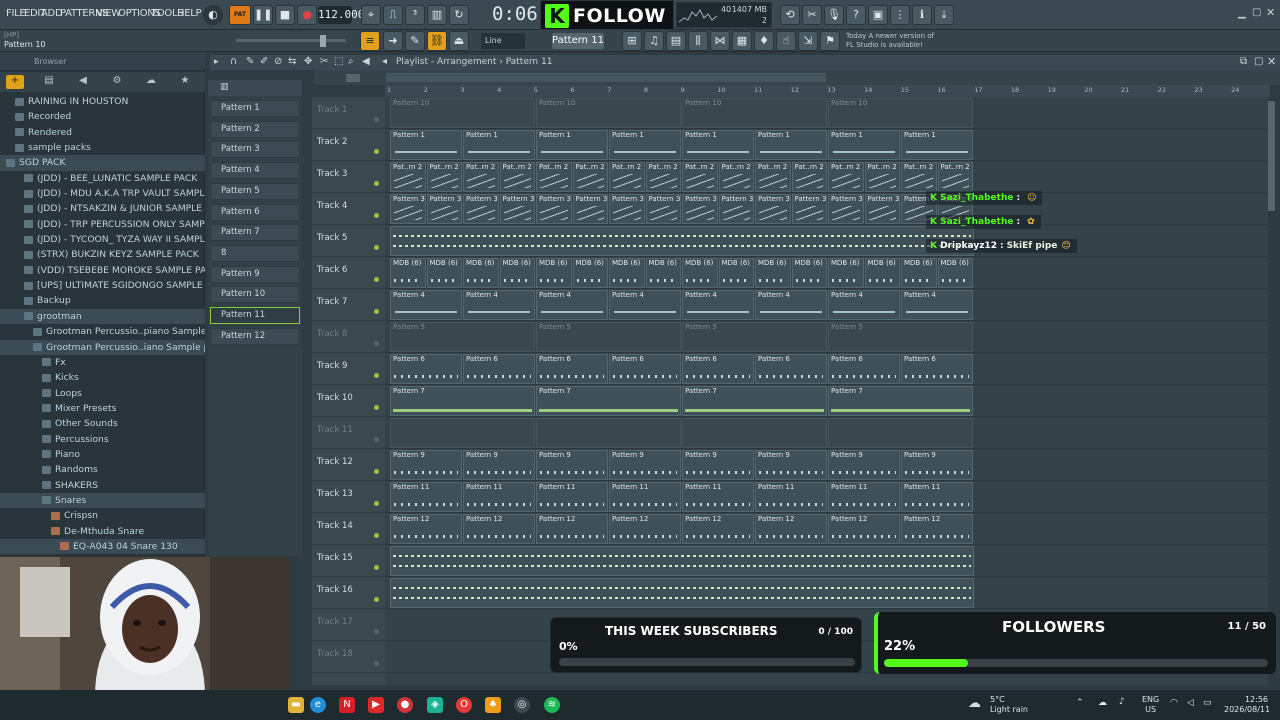  Describe the element at coordinates (292, 61) in the screenshot. I see `mute-tool-icon: ⇆` at that location.